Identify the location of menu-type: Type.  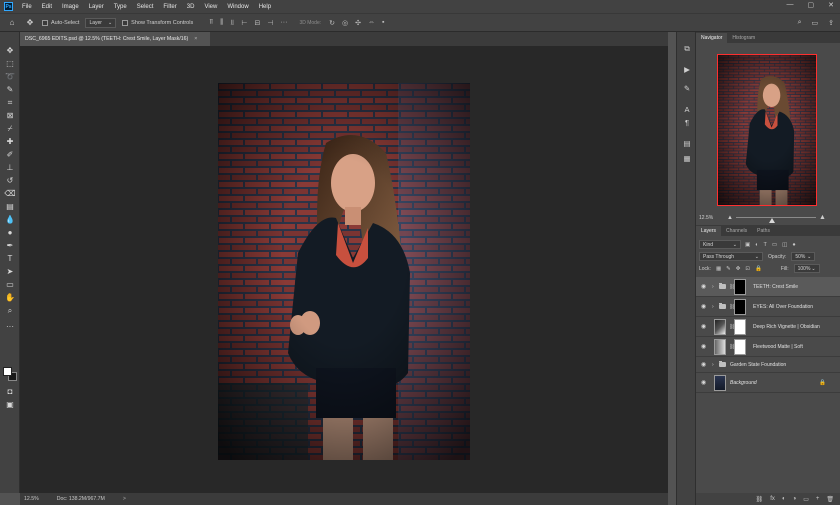
(120, 7).